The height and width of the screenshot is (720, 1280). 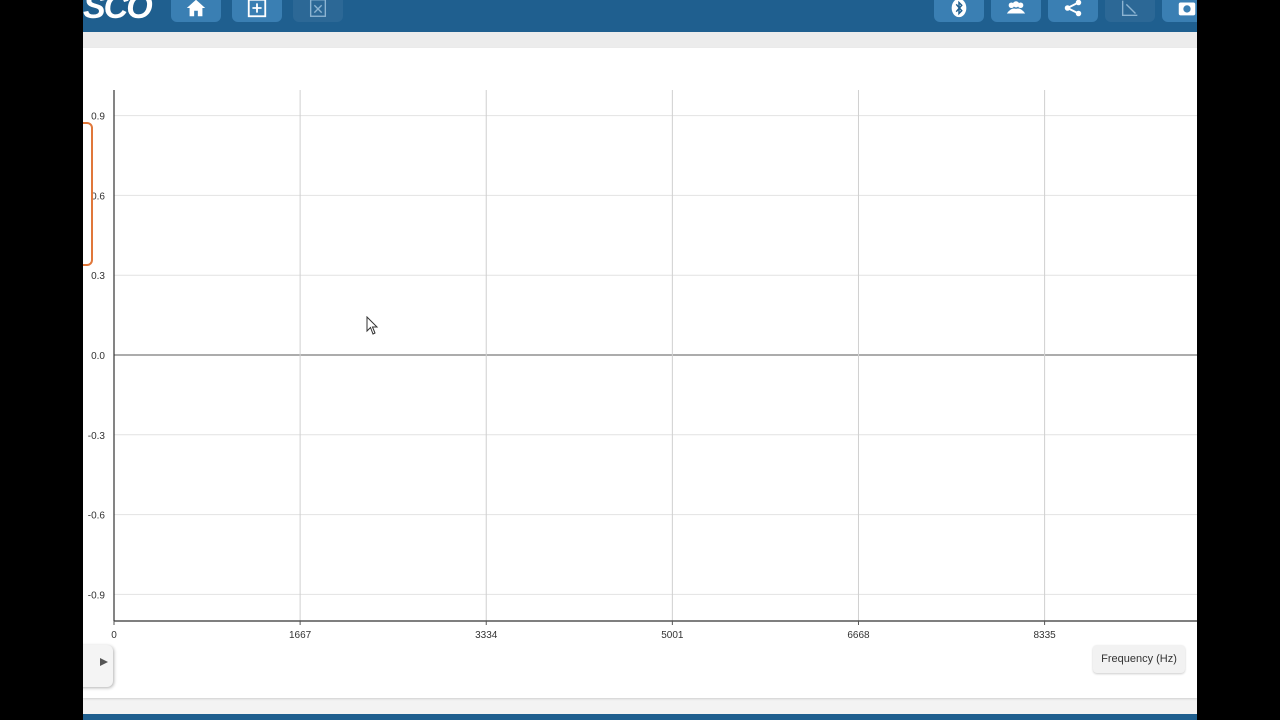 I want to click on x-axis-ticks: 0 1667 3334 5001 6668 8335, so click(x=583, y=631).